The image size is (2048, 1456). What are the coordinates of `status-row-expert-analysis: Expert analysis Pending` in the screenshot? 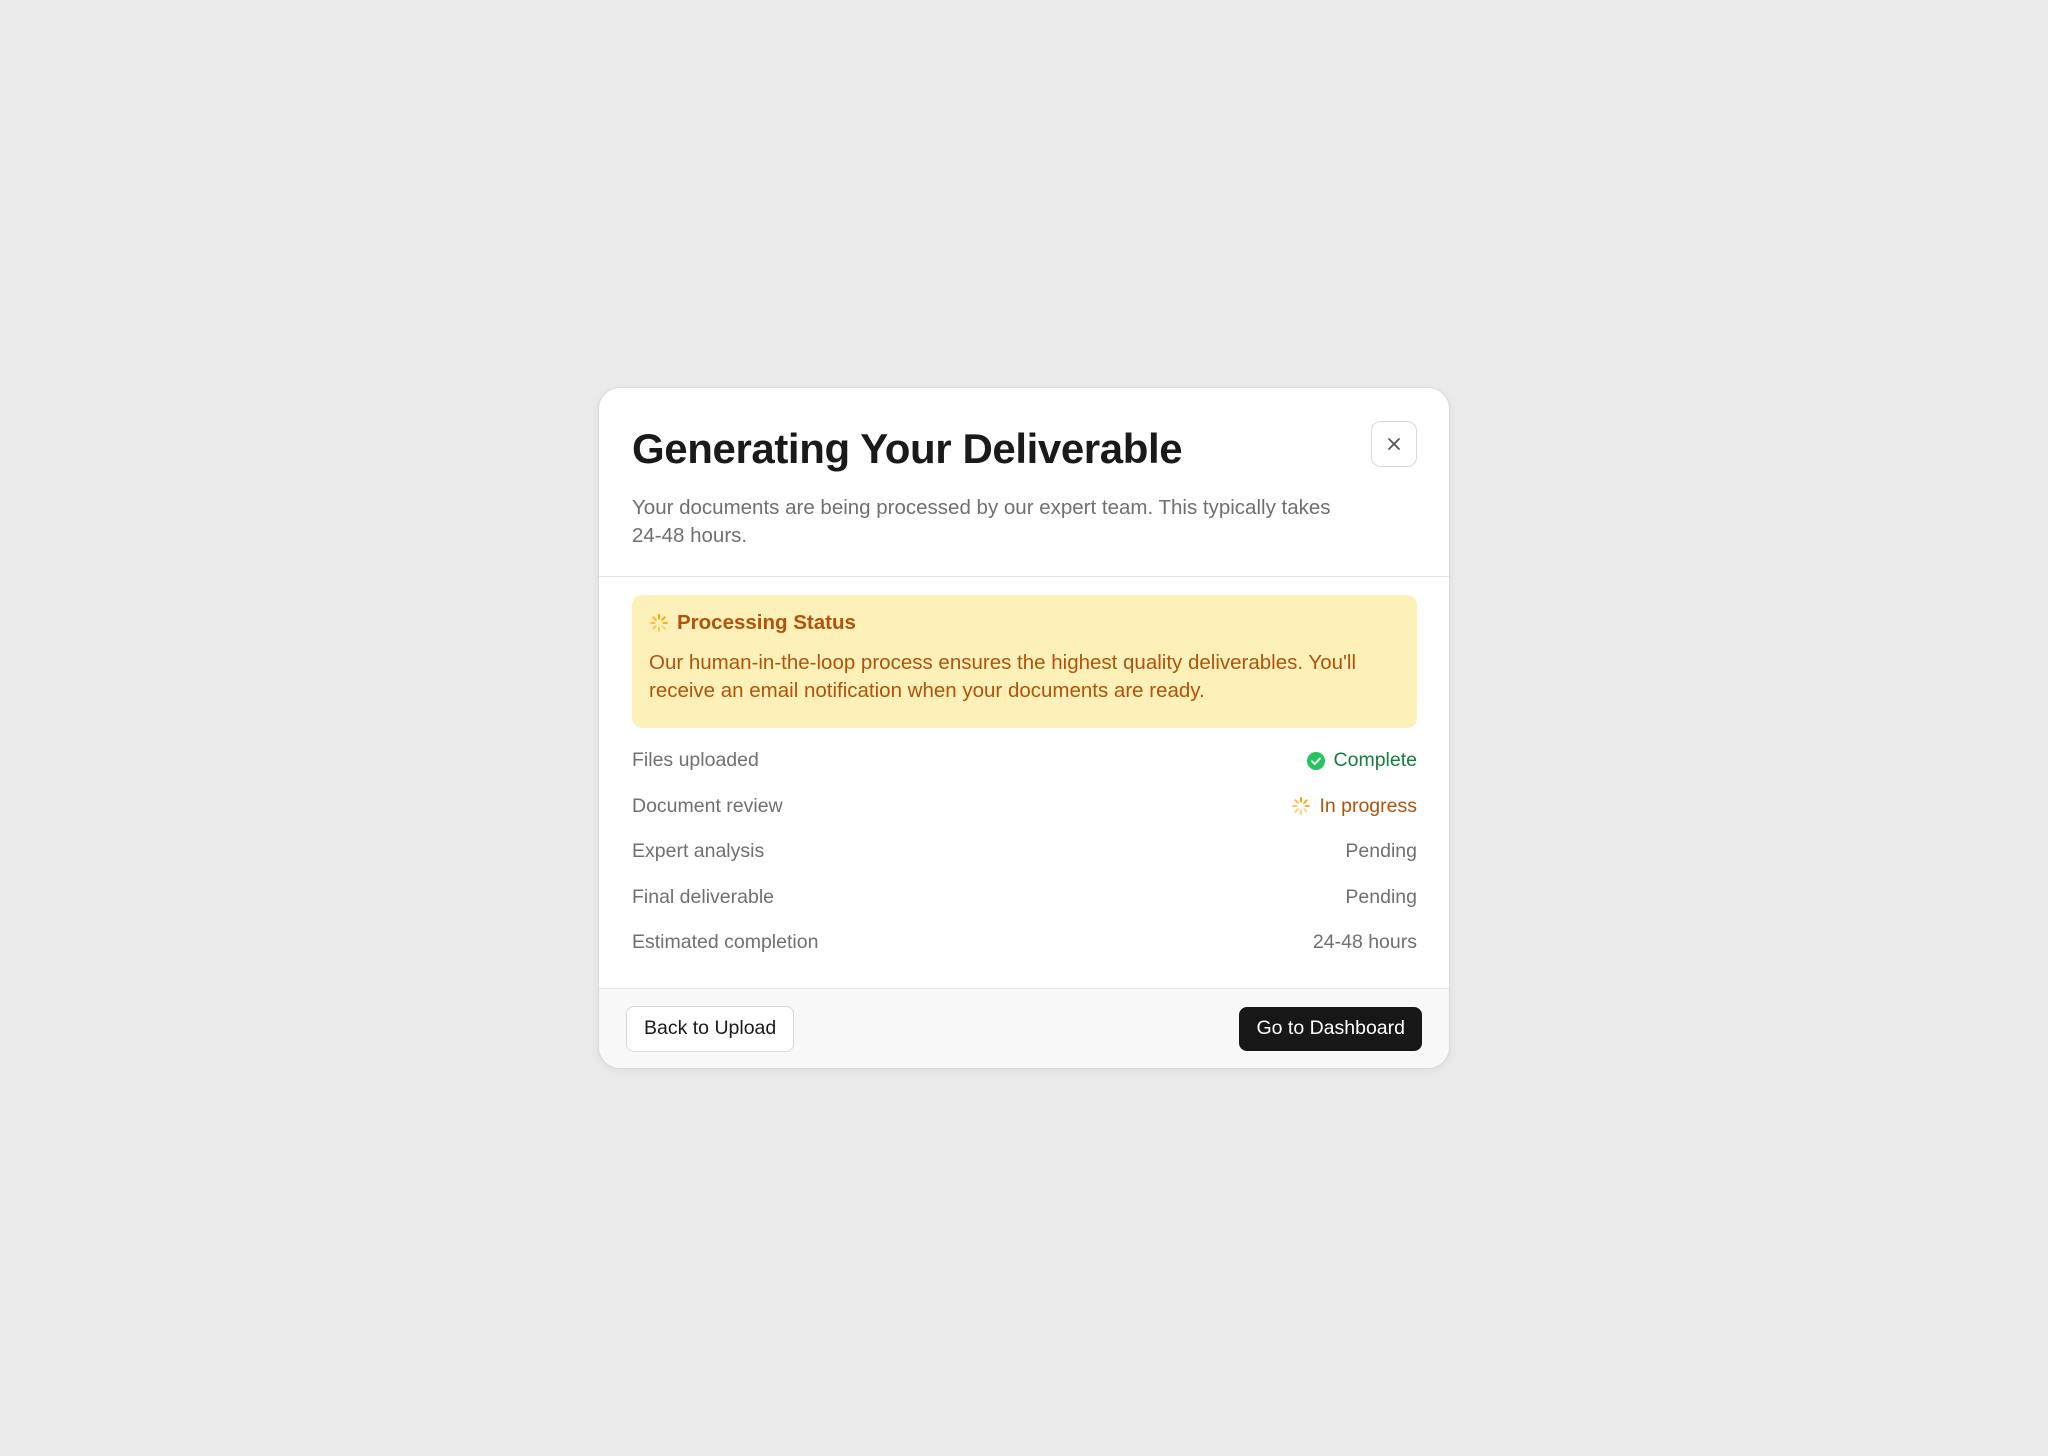 It's located at (1024, 852).